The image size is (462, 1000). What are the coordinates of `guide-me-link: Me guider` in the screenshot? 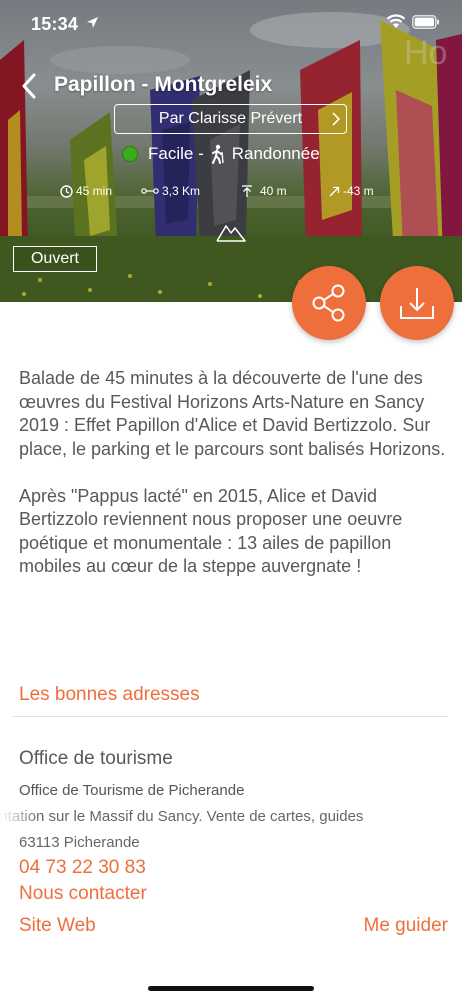 It's located at (406, 926).